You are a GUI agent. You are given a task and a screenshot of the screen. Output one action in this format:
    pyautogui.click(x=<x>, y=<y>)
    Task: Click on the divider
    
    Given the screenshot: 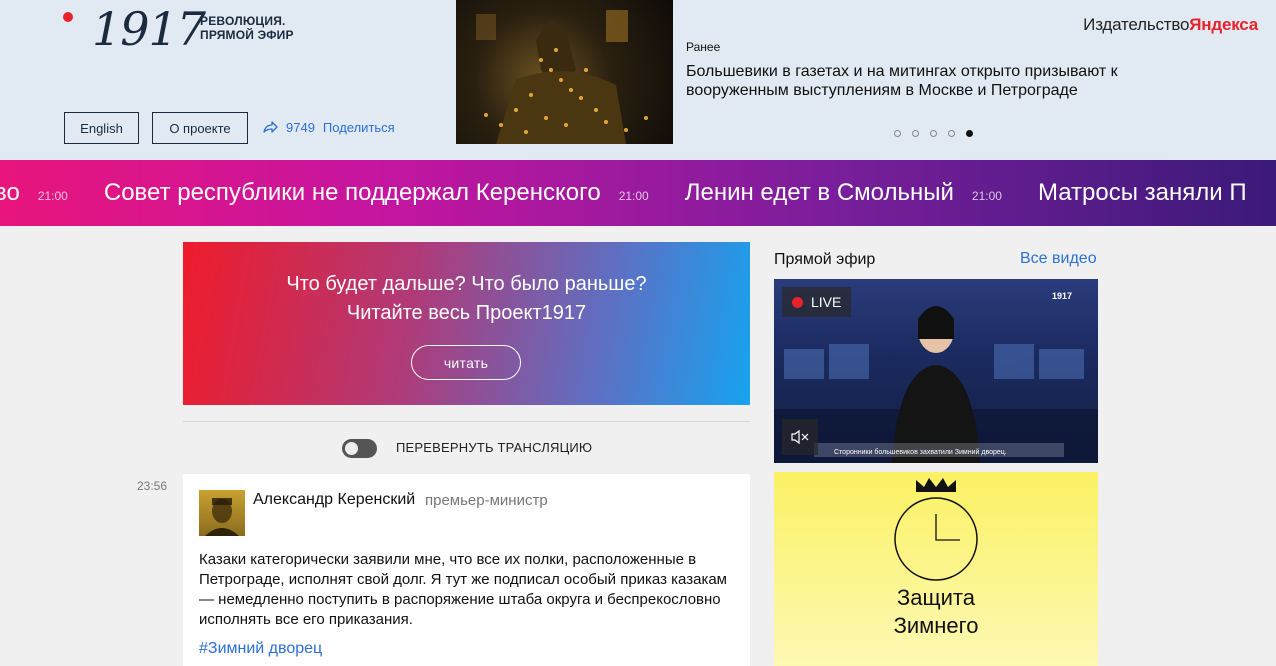 What is the action you would take?
    pyautogui.click(x=466, y=421)
    